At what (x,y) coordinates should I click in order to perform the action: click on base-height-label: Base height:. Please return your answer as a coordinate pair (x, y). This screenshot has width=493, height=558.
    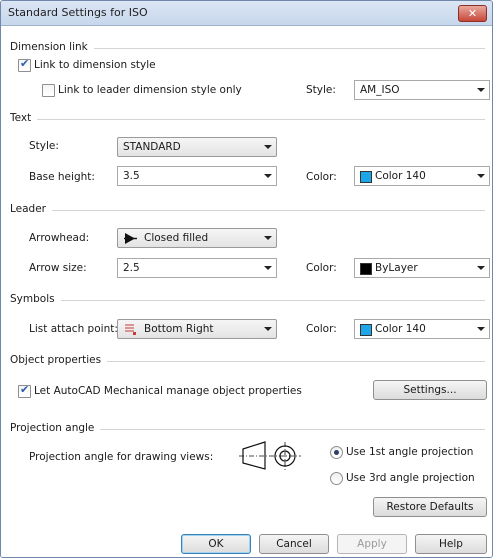
    Looking at the image, I should click on (62, 177).